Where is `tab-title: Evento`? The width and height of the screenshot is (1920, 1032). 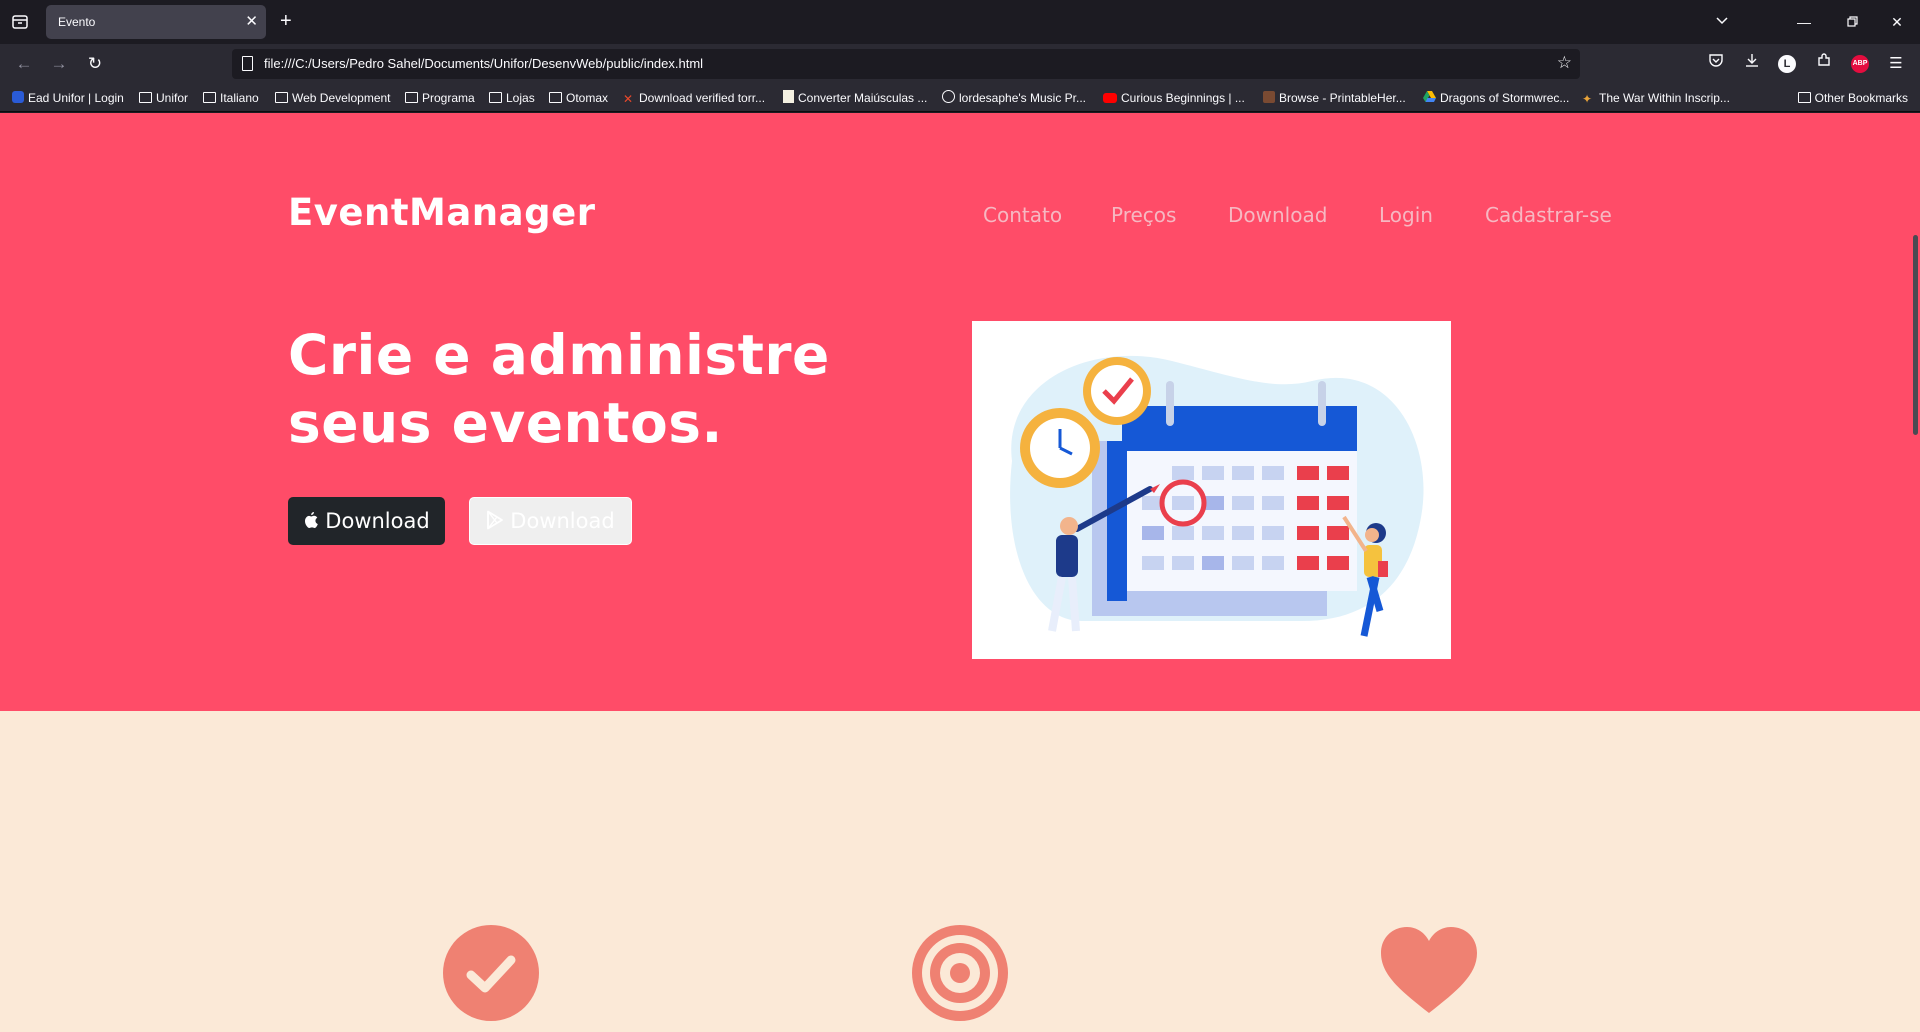
tab-title: Evento is located at coordinates (77, 22).